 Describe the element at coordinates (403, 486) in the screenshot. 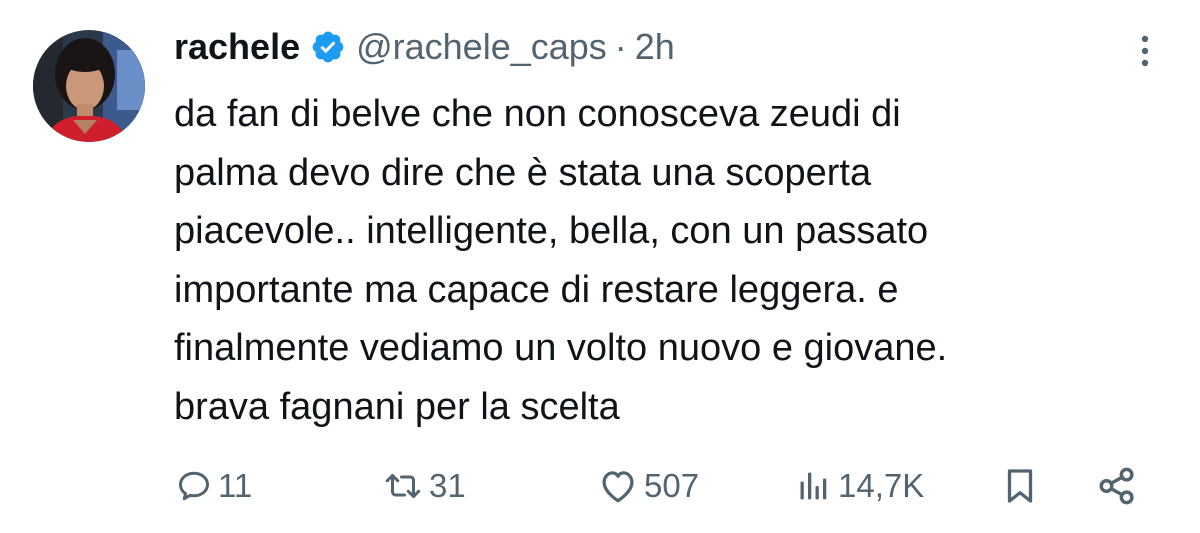

I see `repost-icon` at that location.